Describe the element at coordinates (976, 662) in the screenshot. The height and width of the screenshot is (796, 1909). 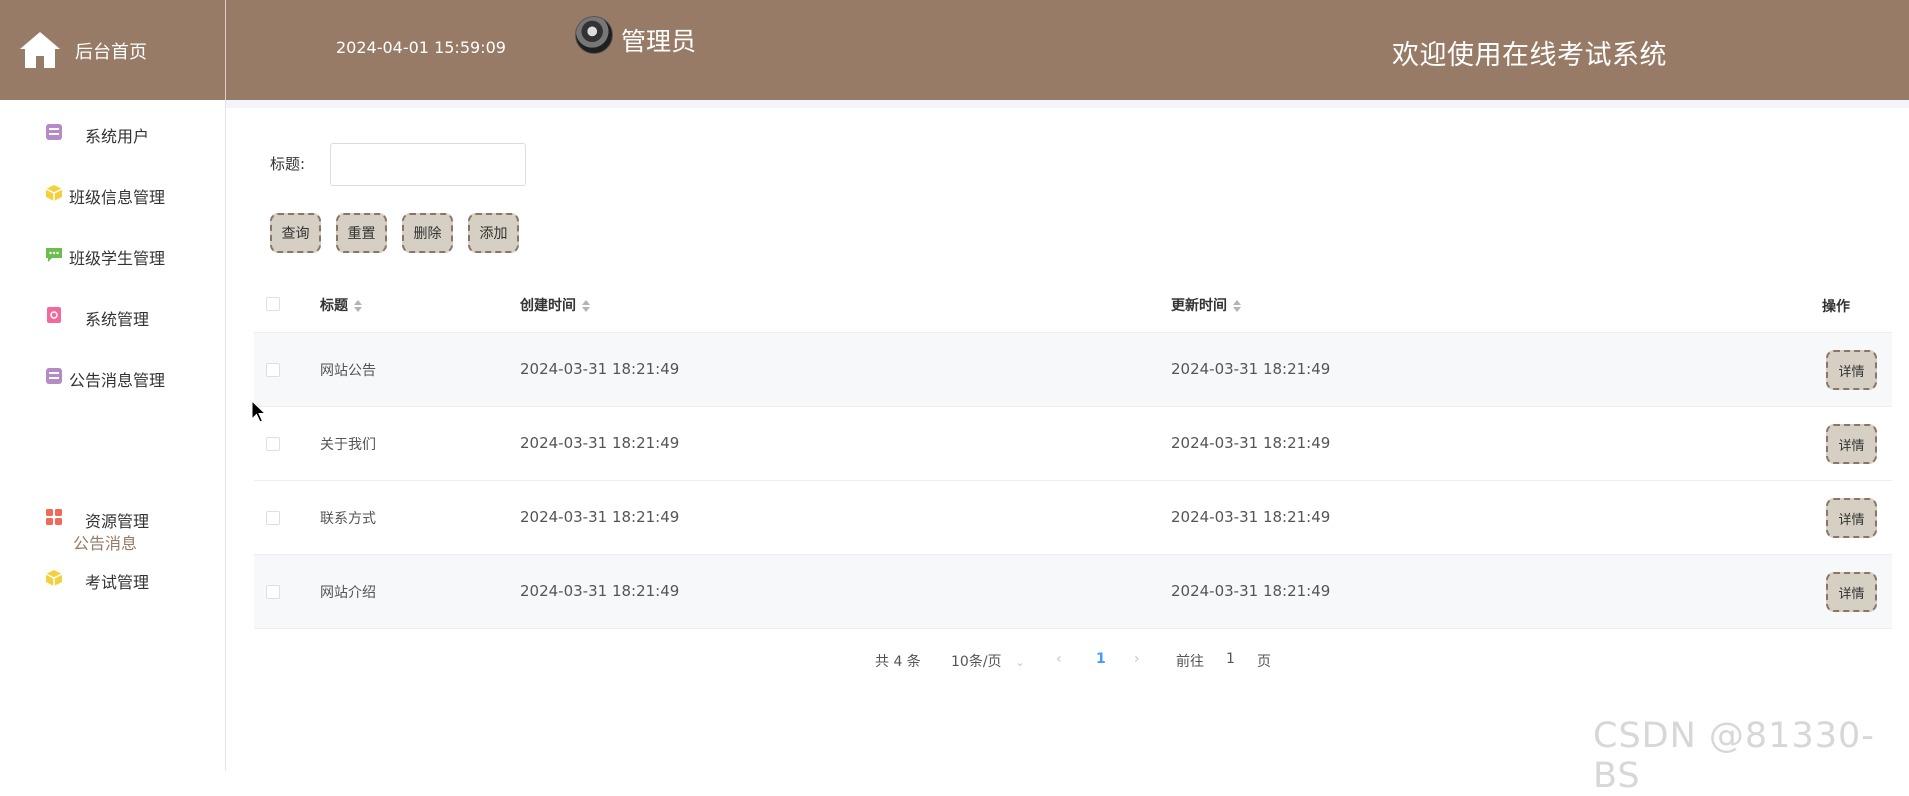
I see `page-size-value: 10条/页` at that location.